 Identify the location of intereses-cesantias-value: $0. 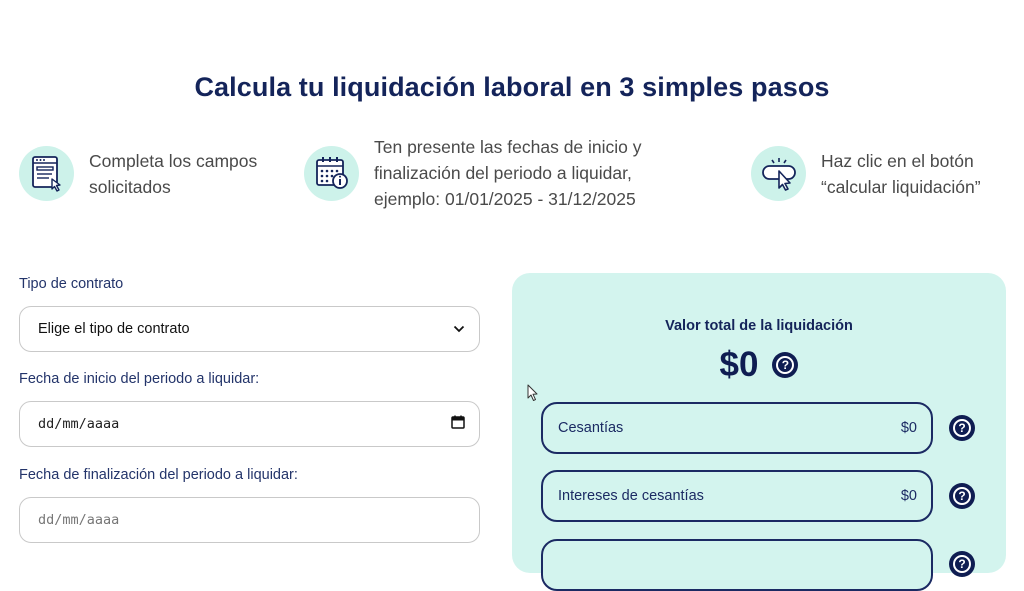
(908, 496).